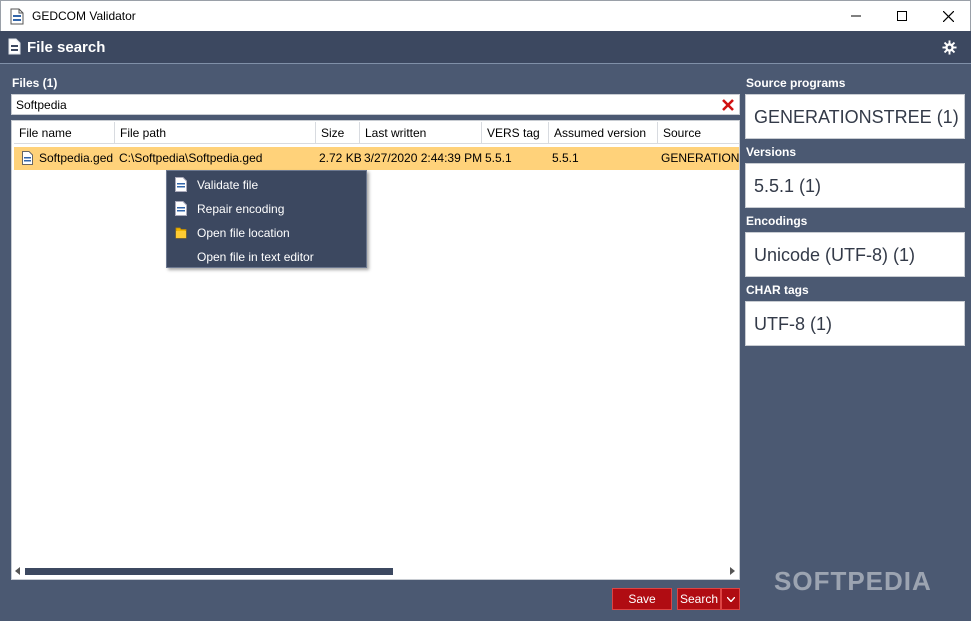 This screenshot has width=971, height=621. I want to click on menu-item-open-file-location: Open file location, so click(266, 232).